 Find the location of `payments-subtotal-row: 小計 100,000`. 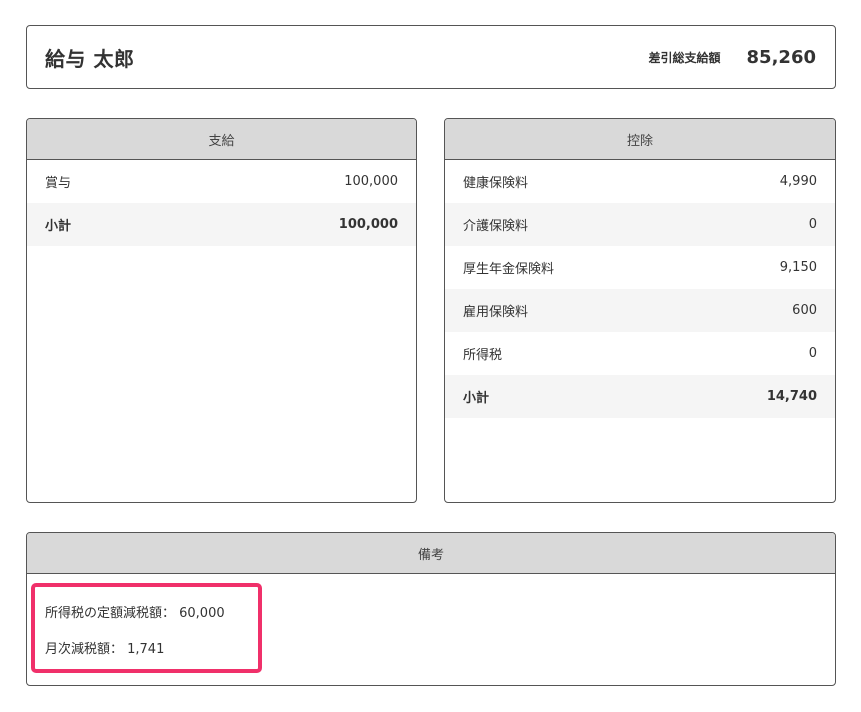

payments-subtotal-row: 小計 100,000 is located at coordinates (221, 224).